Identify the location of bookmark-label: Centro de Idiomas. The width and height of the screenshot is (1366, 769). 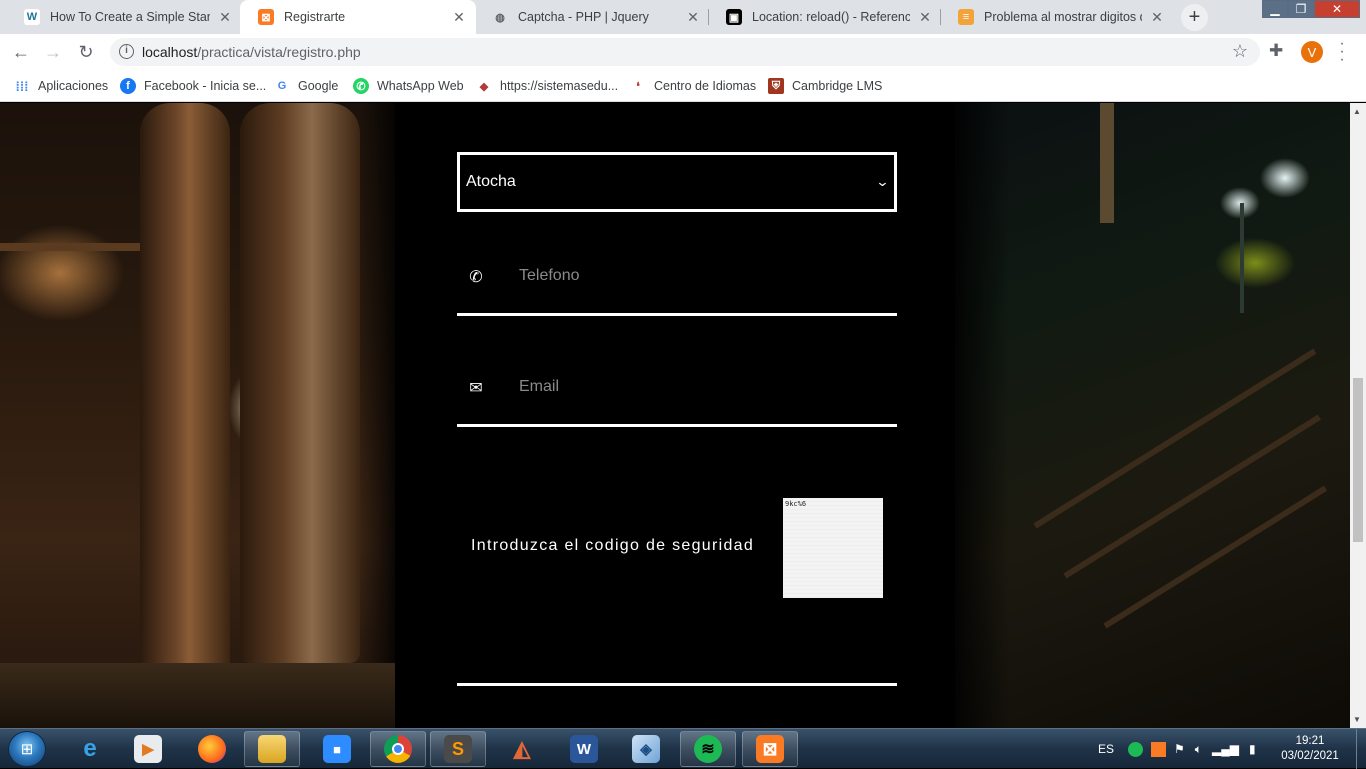
(705, 86).